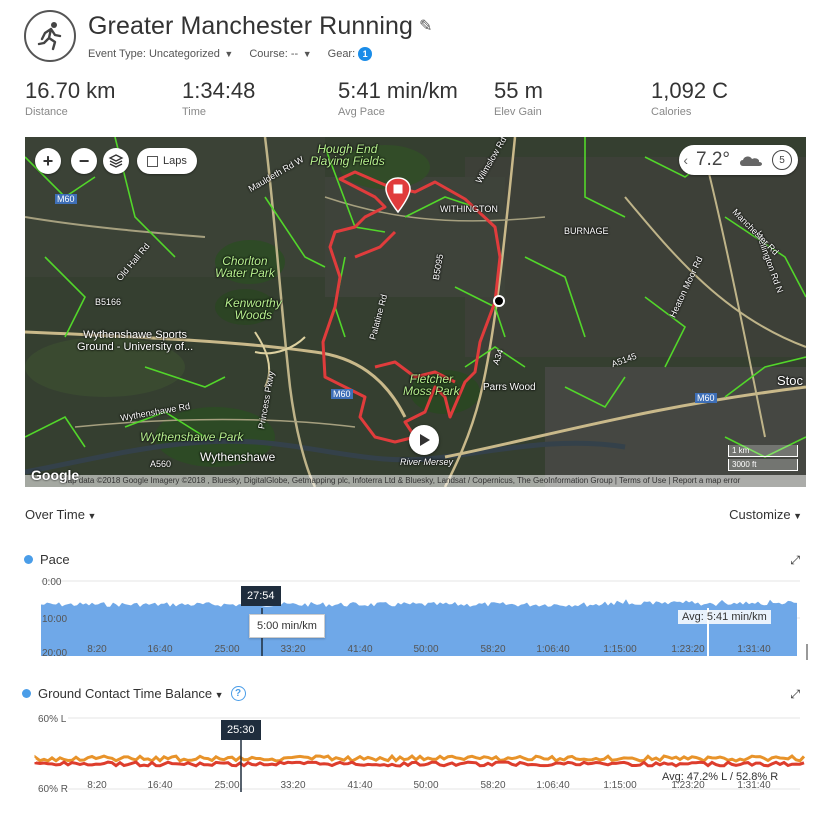  I want to click on zoom-in-button: +, so click(48, 161).